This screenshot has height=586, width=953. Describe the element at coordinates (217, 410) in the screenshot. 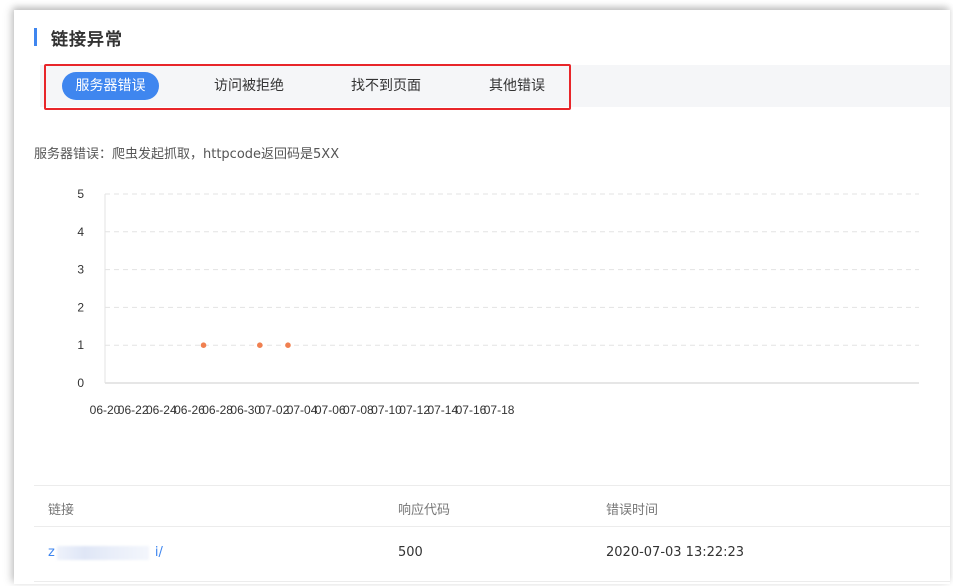

I see `x-tick-label: 06-28` at that location.